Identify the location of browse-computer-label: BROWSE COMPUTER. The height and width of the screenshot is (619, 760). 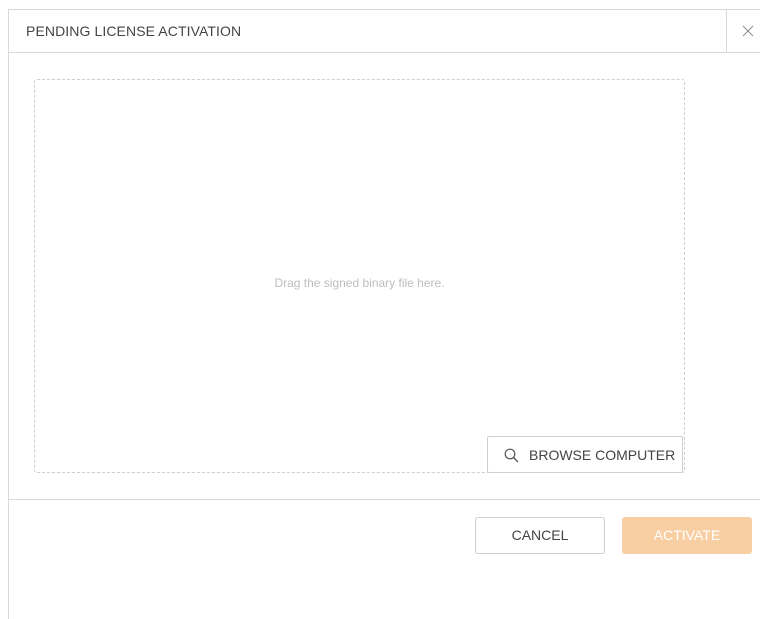
(602, 455).